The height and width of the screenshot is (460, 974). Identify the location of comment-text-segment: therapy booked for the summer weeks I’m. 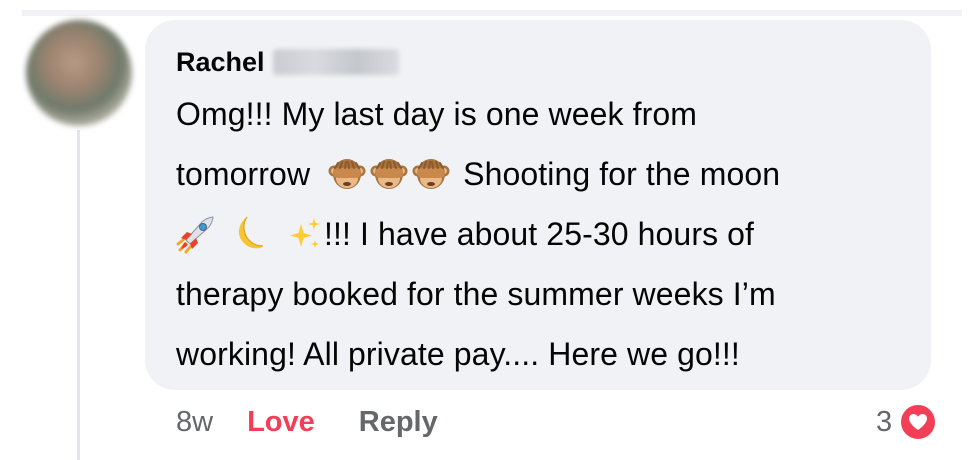
(476, 294).